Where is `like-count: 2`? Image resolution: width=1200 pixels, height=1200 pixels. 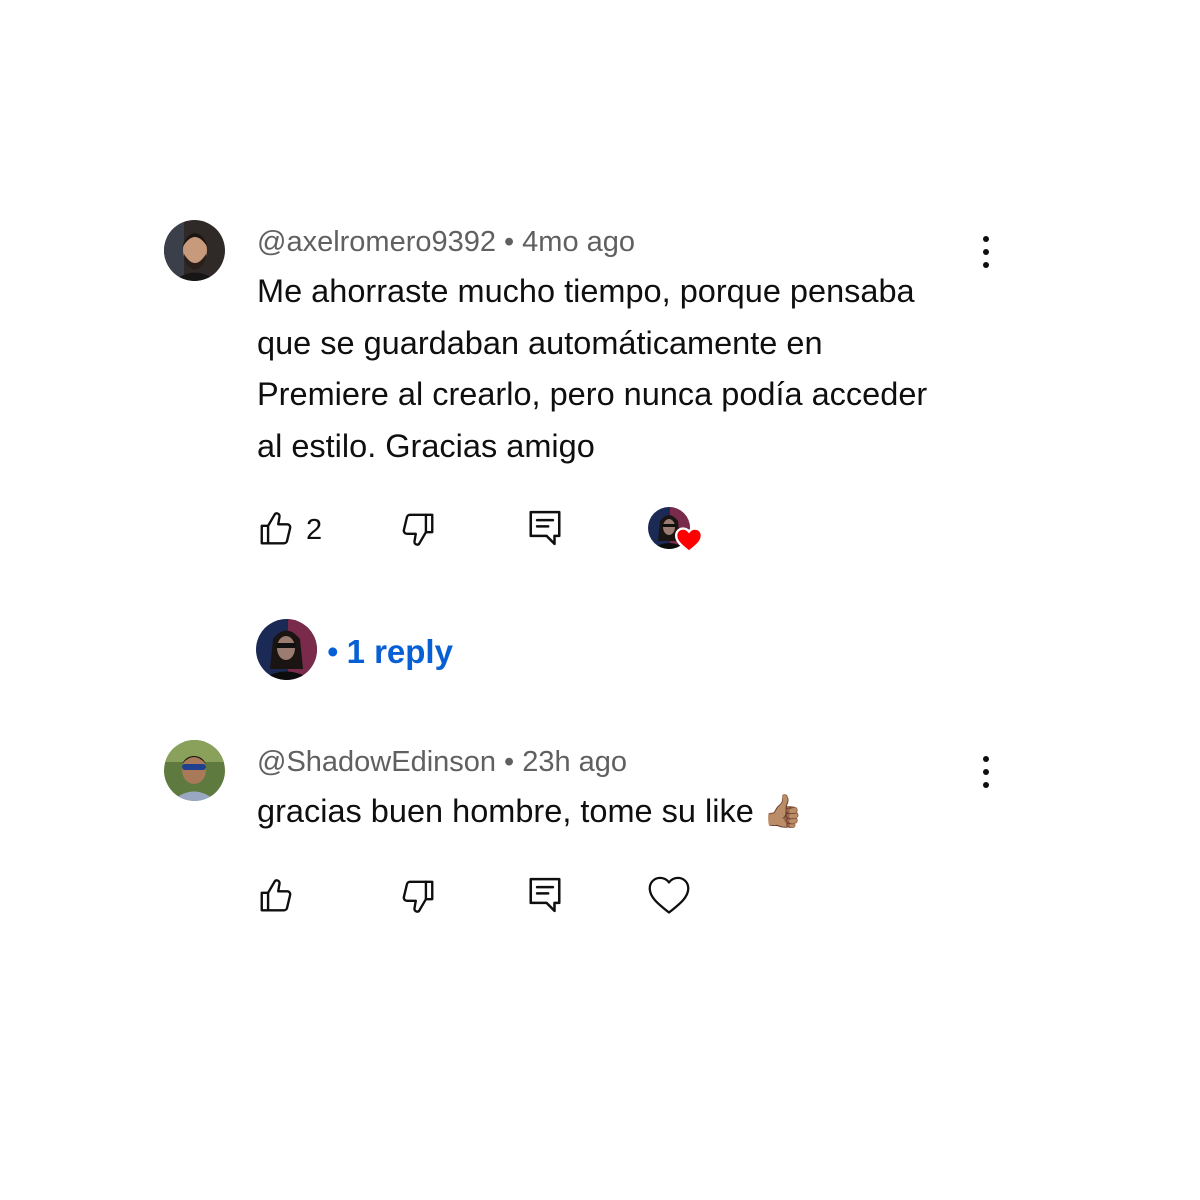
like-count: 2 is located at coordinates (314, 530).